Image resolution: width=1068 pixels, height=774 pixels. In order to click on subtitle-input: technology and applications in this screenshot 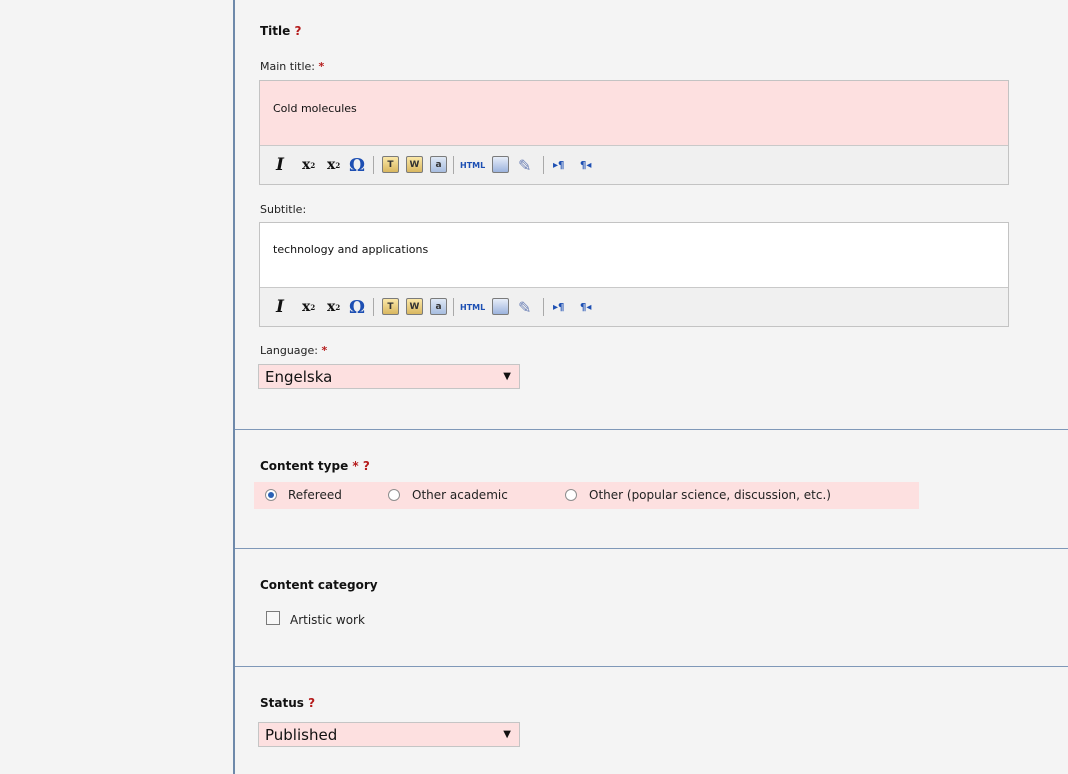, I will do `click(634, 255)`.